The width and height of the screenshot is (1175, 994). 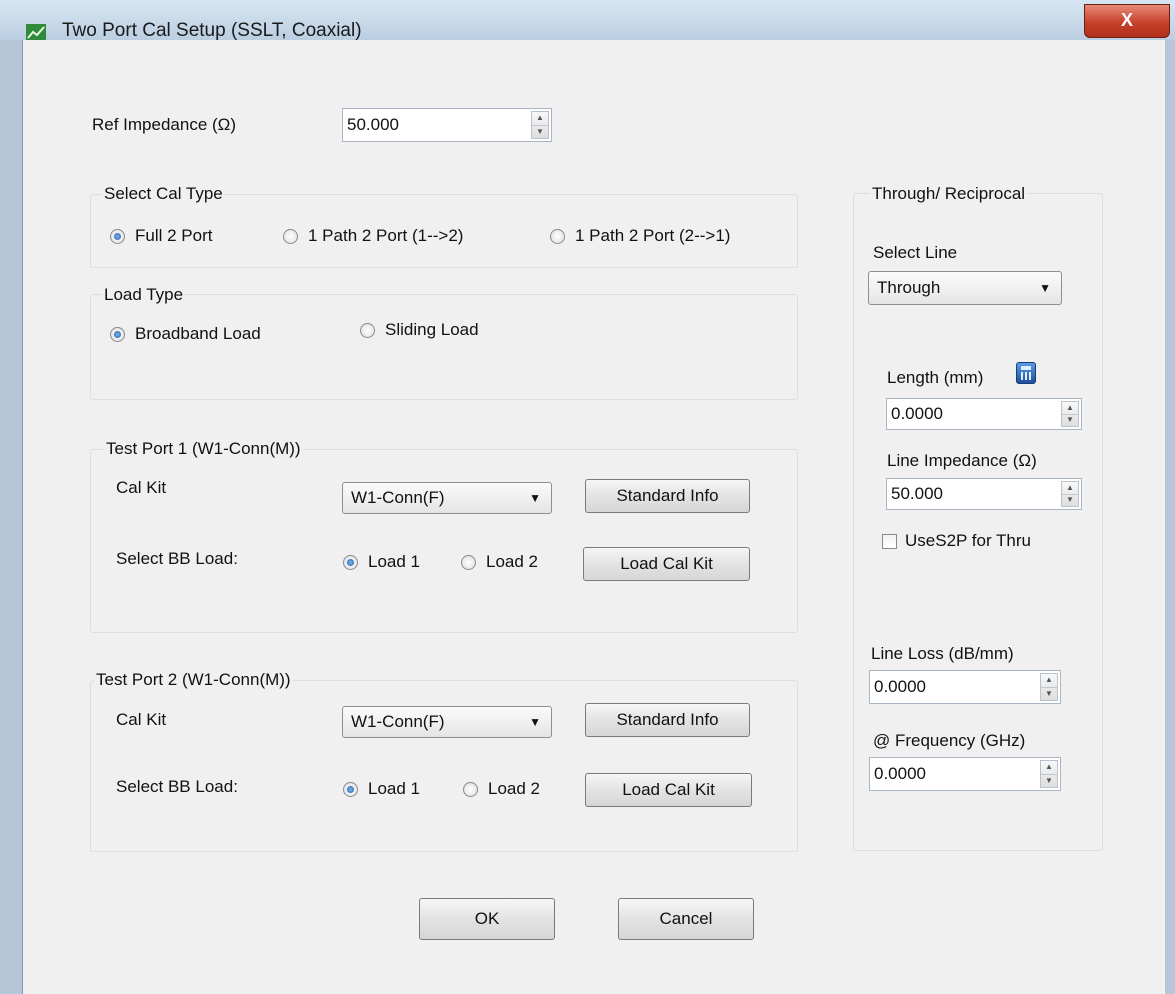 I want to click on use-s2p-label: UseS2P for Thru, so click(x=968, y=540).